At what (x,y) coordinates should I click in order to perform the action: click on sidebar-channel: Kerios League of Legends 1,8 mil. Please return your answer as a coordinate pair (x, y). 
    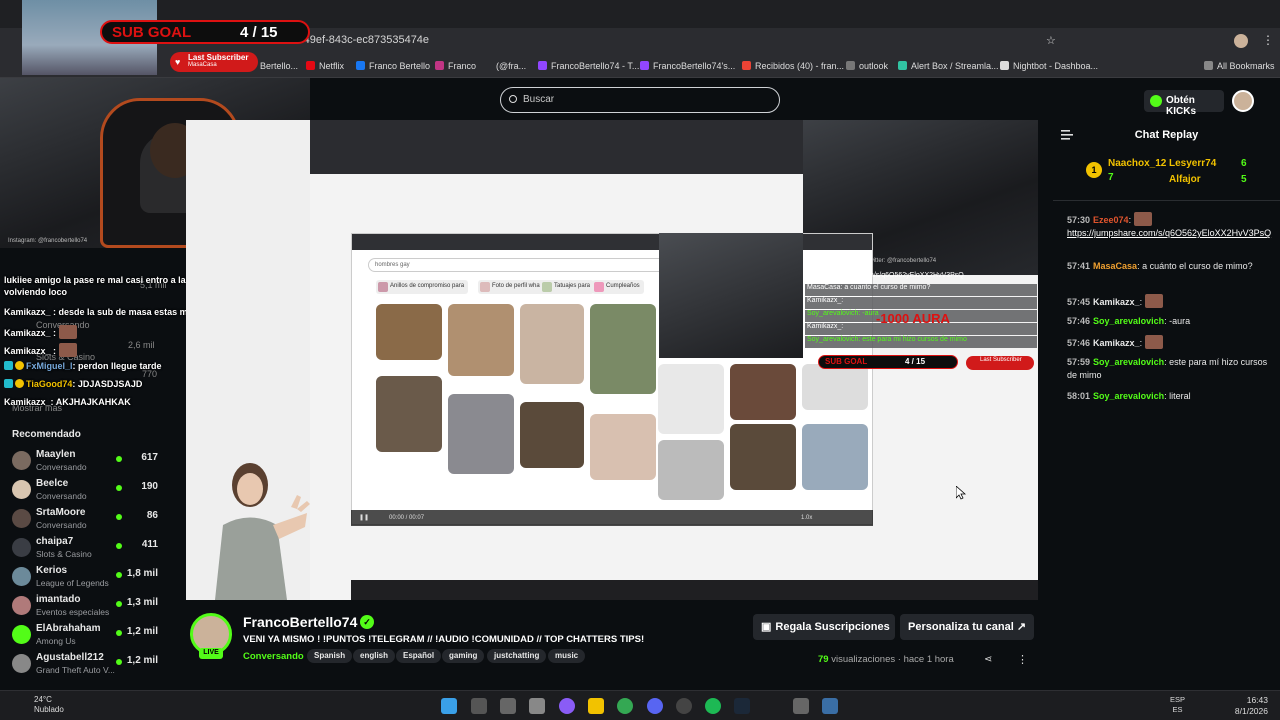
    Looking at the image, I should click on (93, 578).